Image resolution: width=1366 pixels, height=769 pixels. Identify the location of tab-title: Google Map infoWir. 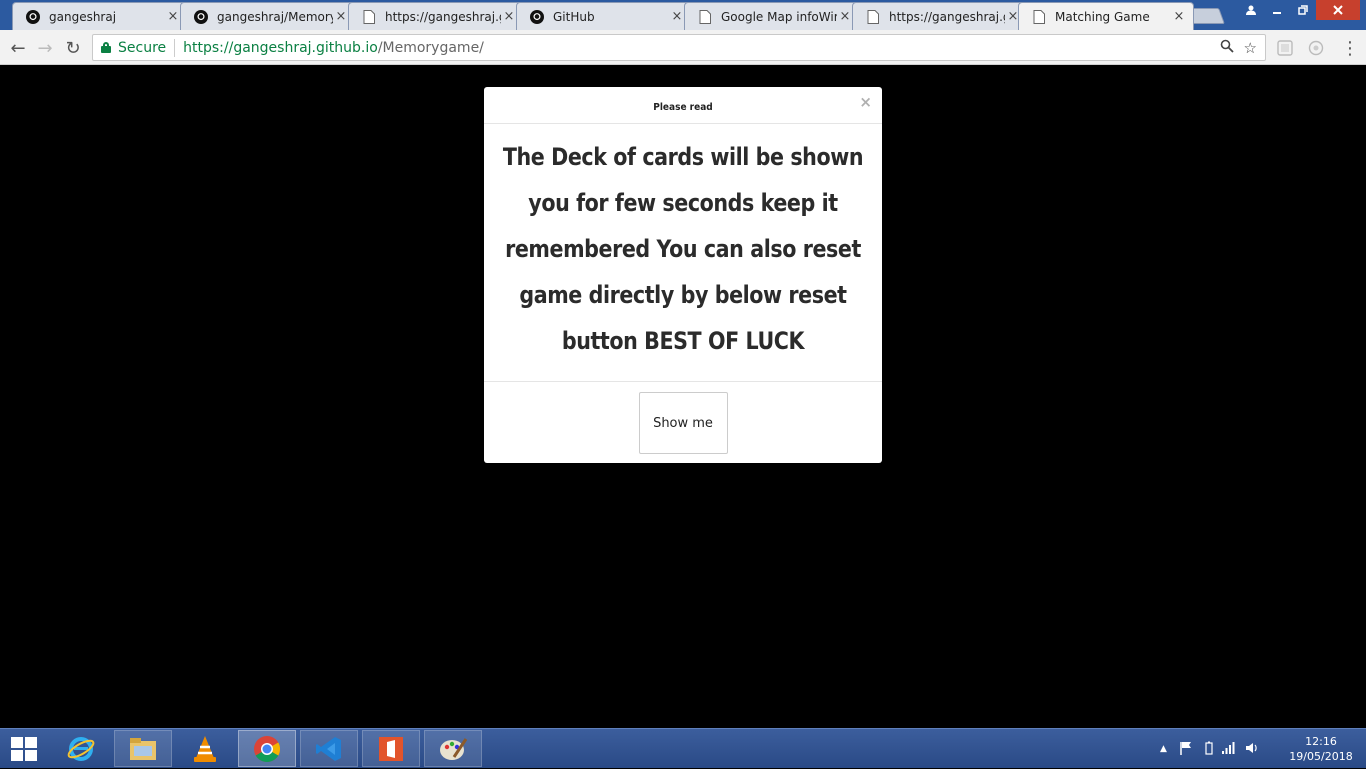
(779, 16).